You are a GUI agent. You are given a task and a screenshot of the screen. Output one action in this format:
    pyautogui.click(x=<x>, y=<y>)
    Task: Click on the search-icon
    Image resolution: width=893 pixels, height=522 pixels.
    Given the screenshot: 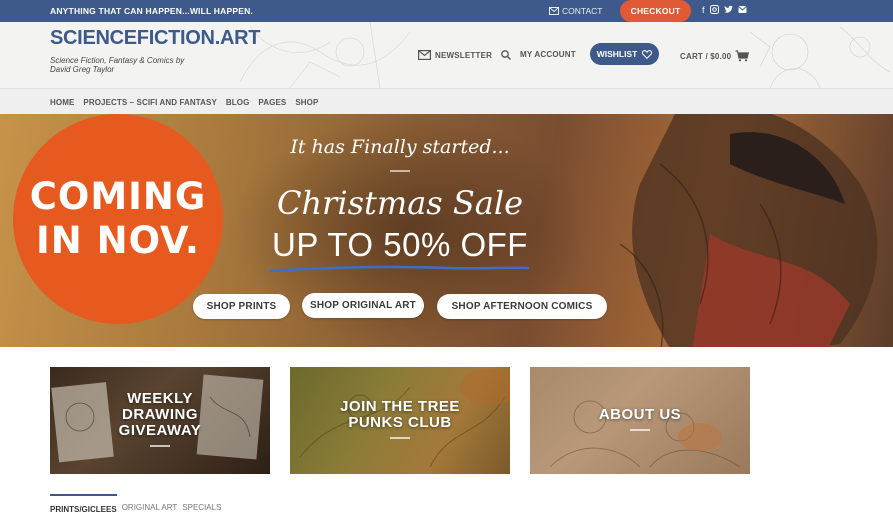 What is the action you would take?
    pyautogui.click(x=506, y=55)
    